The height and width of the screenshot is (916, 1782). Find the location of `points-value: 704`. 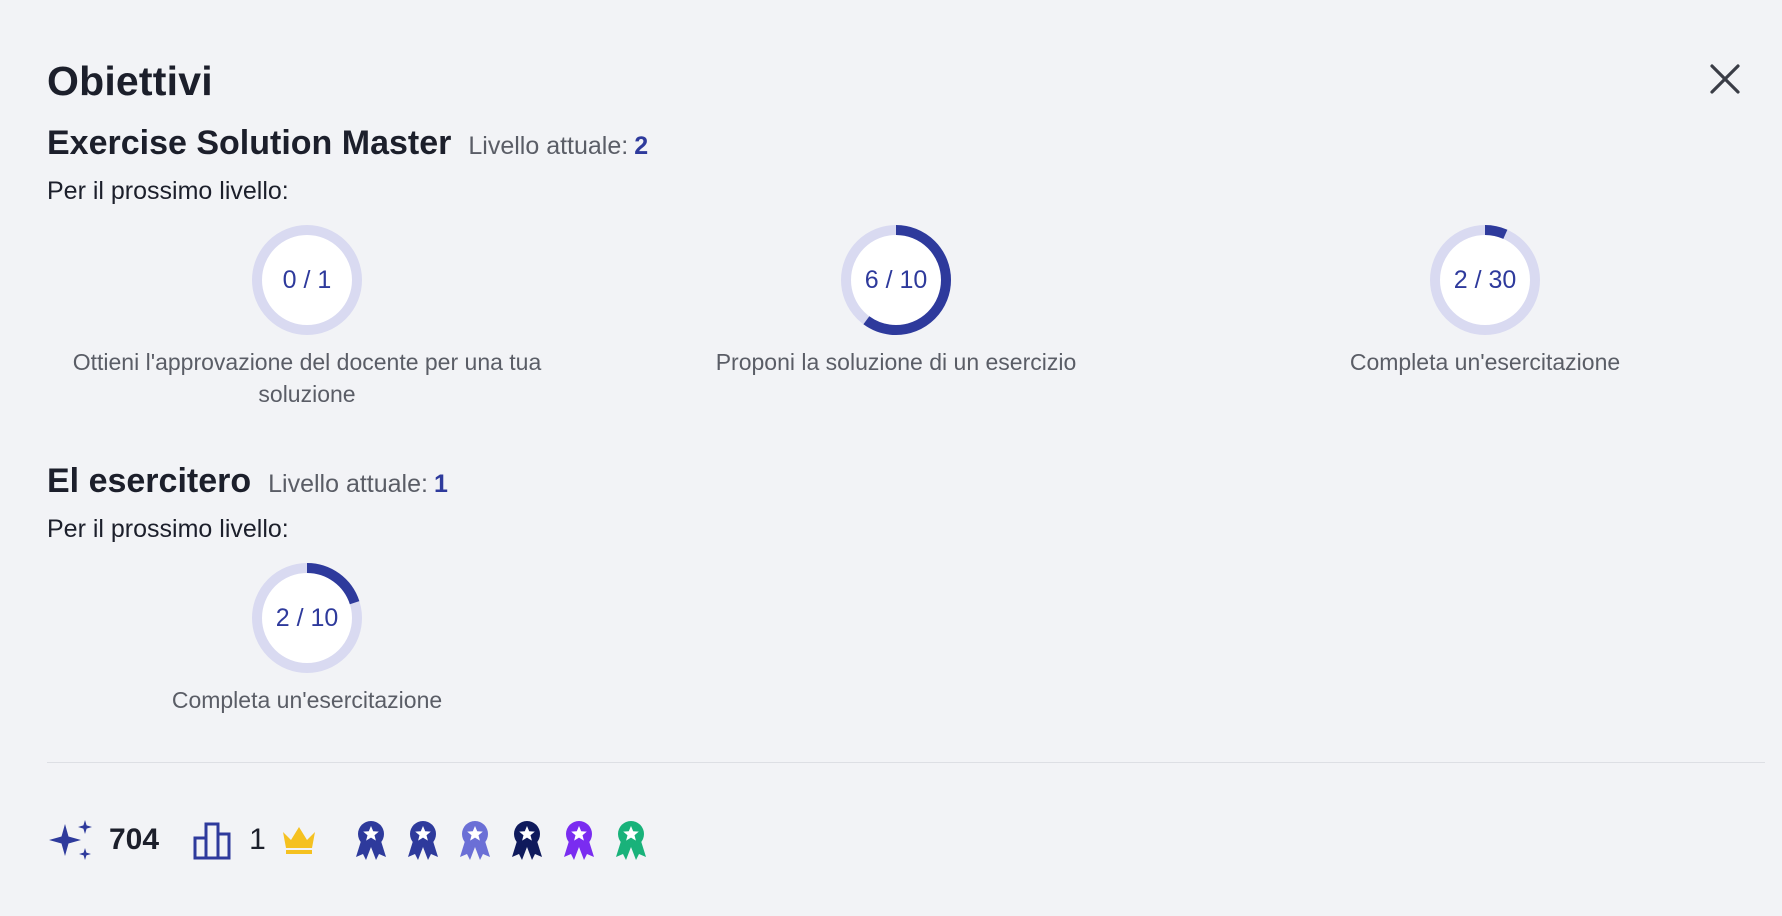

points-value: 704 is located at coordinates (134, 839).